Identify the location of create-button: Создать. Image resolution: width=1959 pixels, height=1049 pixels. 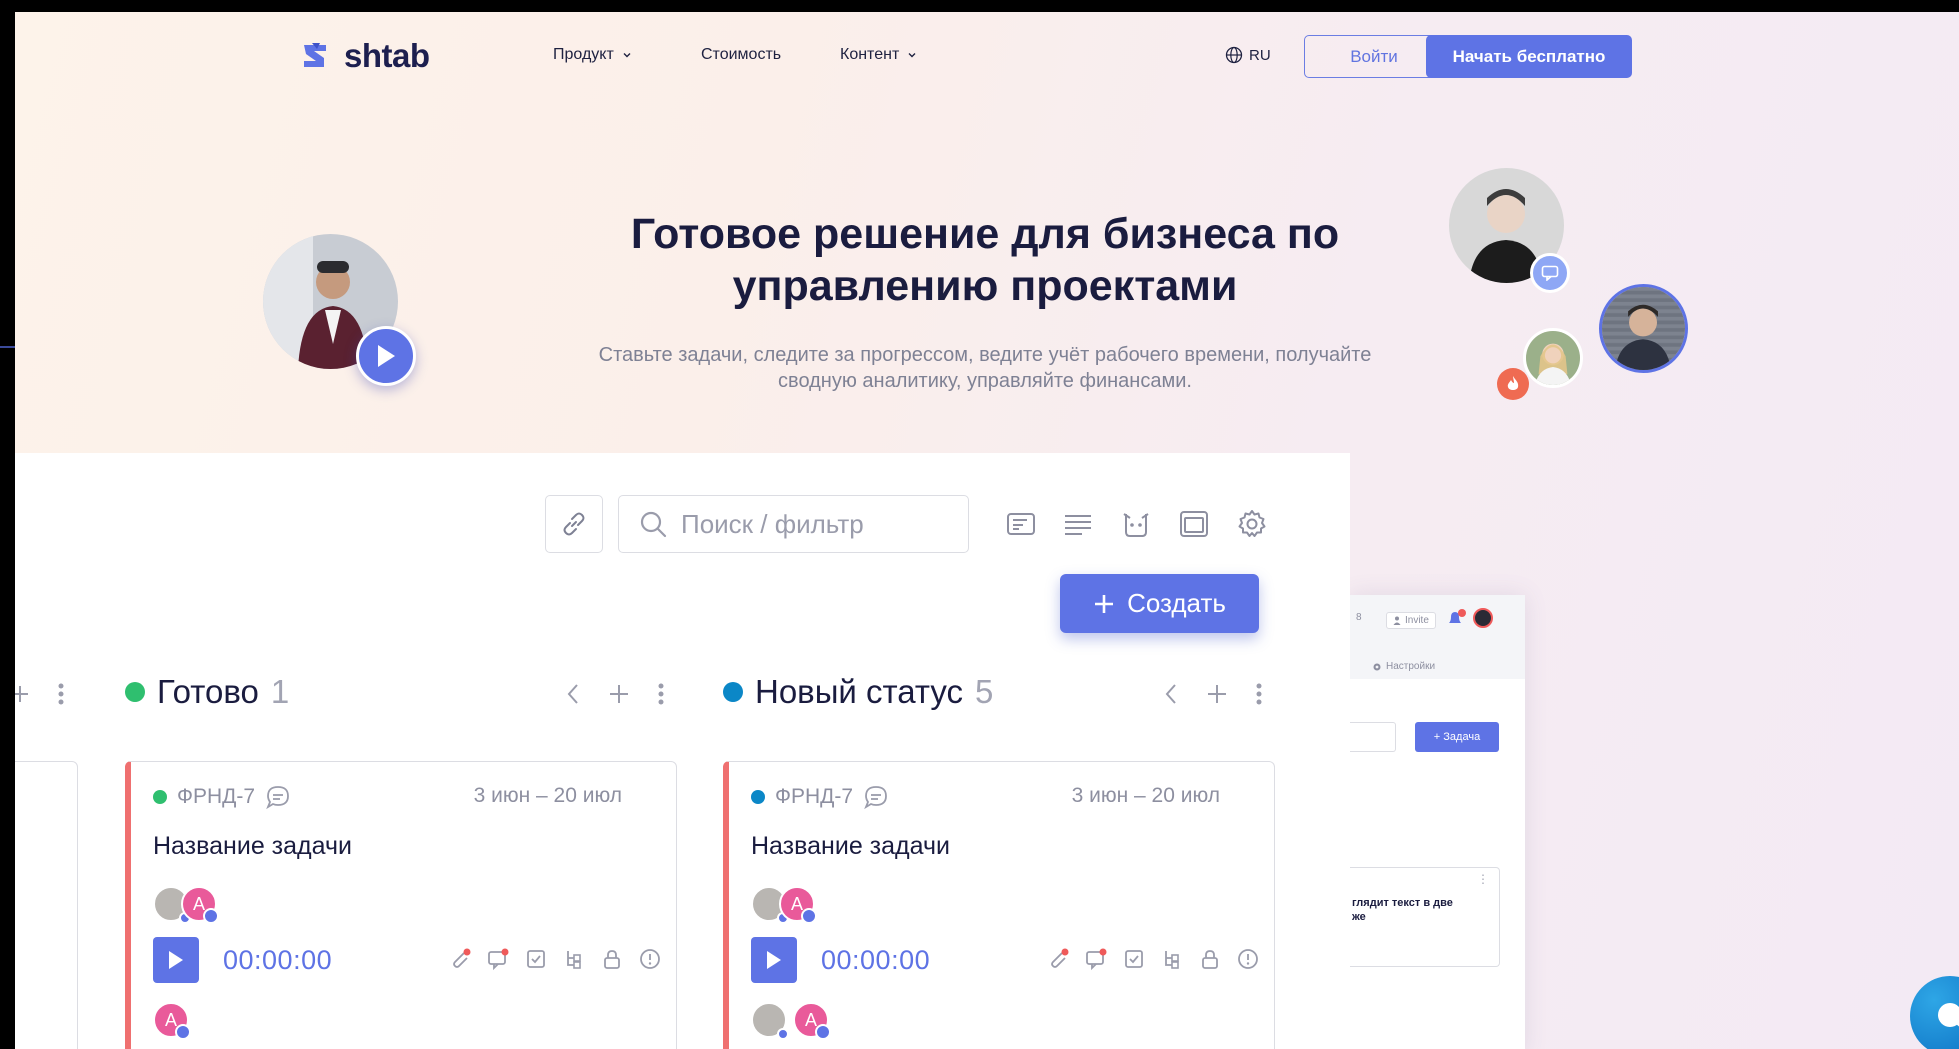
(1159, 603).